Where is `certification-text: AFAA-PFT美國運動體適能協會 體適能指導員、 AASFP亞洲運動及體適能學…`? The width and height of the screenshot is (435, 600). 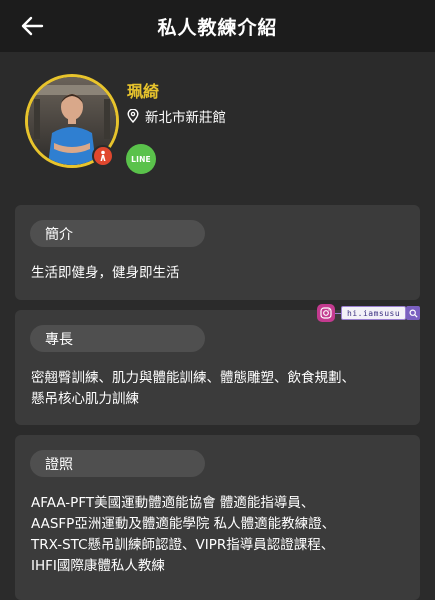 certification-text: AFAA-PFT美國運動體適能協會 體適能指導員、 AASFP亞洲運動及體適能學… is located at coordinates (221, 535).